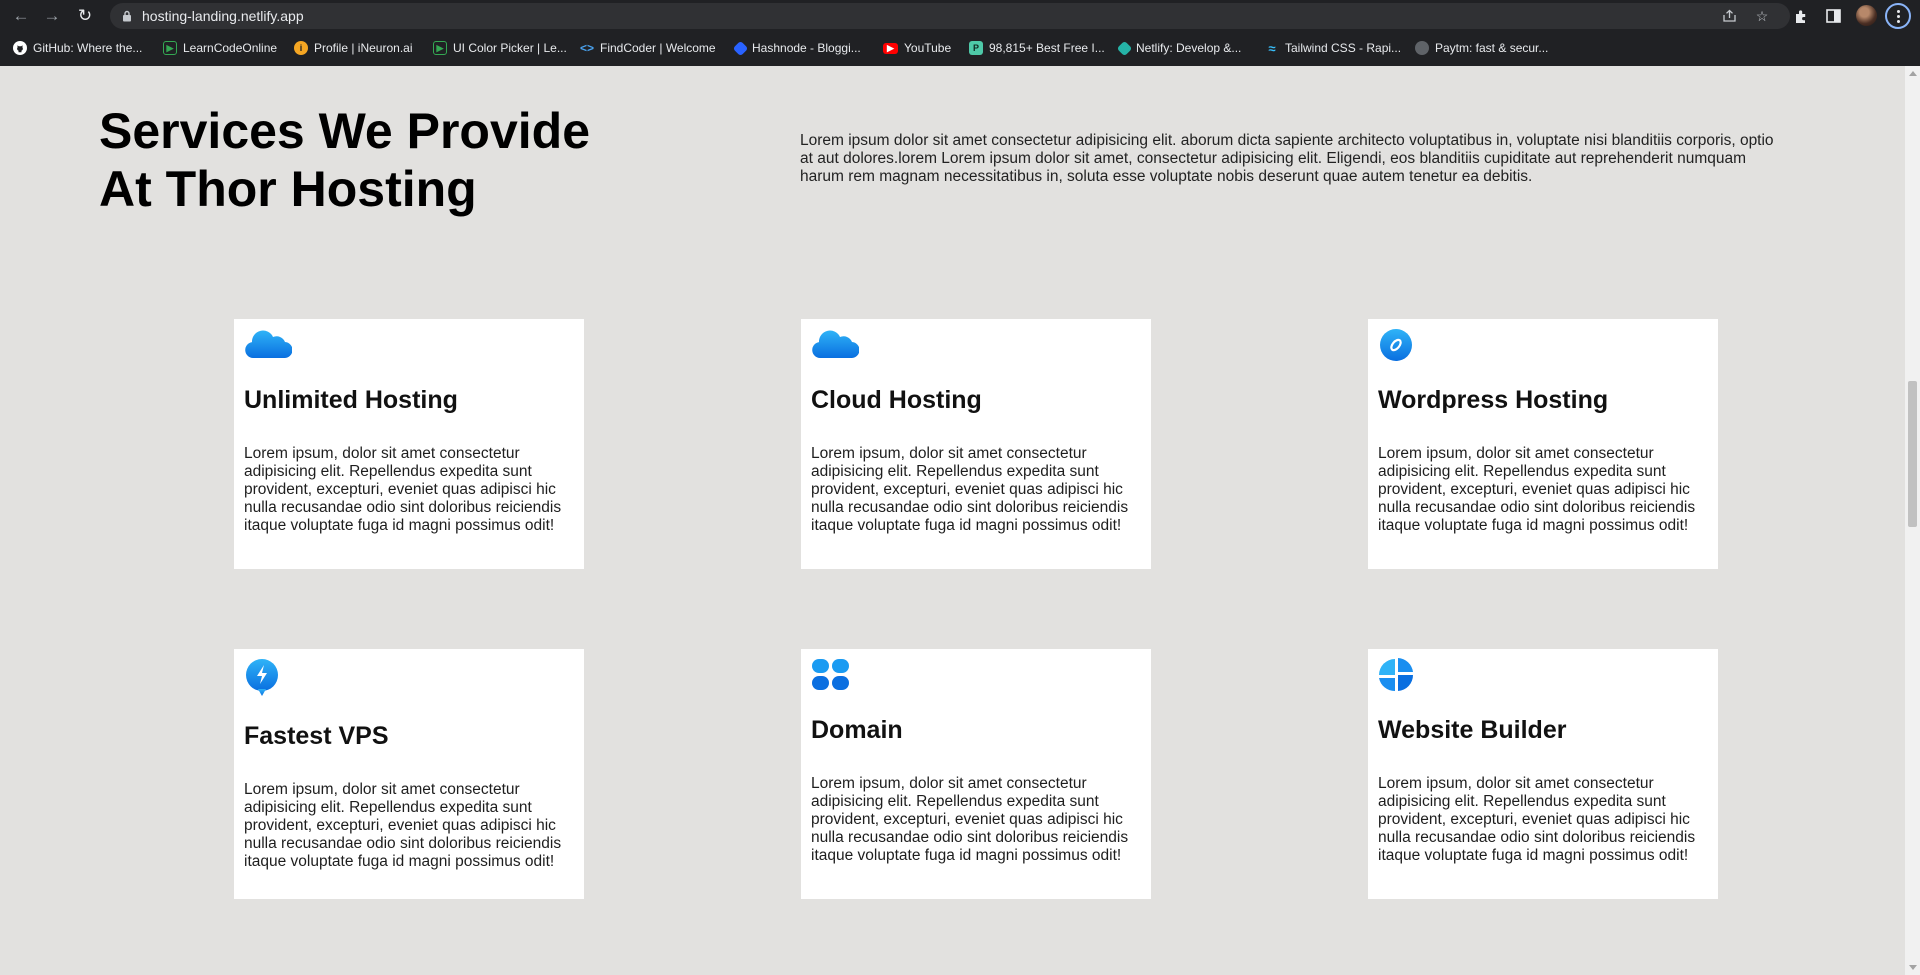 The image size is (1920, 975). I want to click on bookmark-star-icon: ☆, so click(1762, 16).